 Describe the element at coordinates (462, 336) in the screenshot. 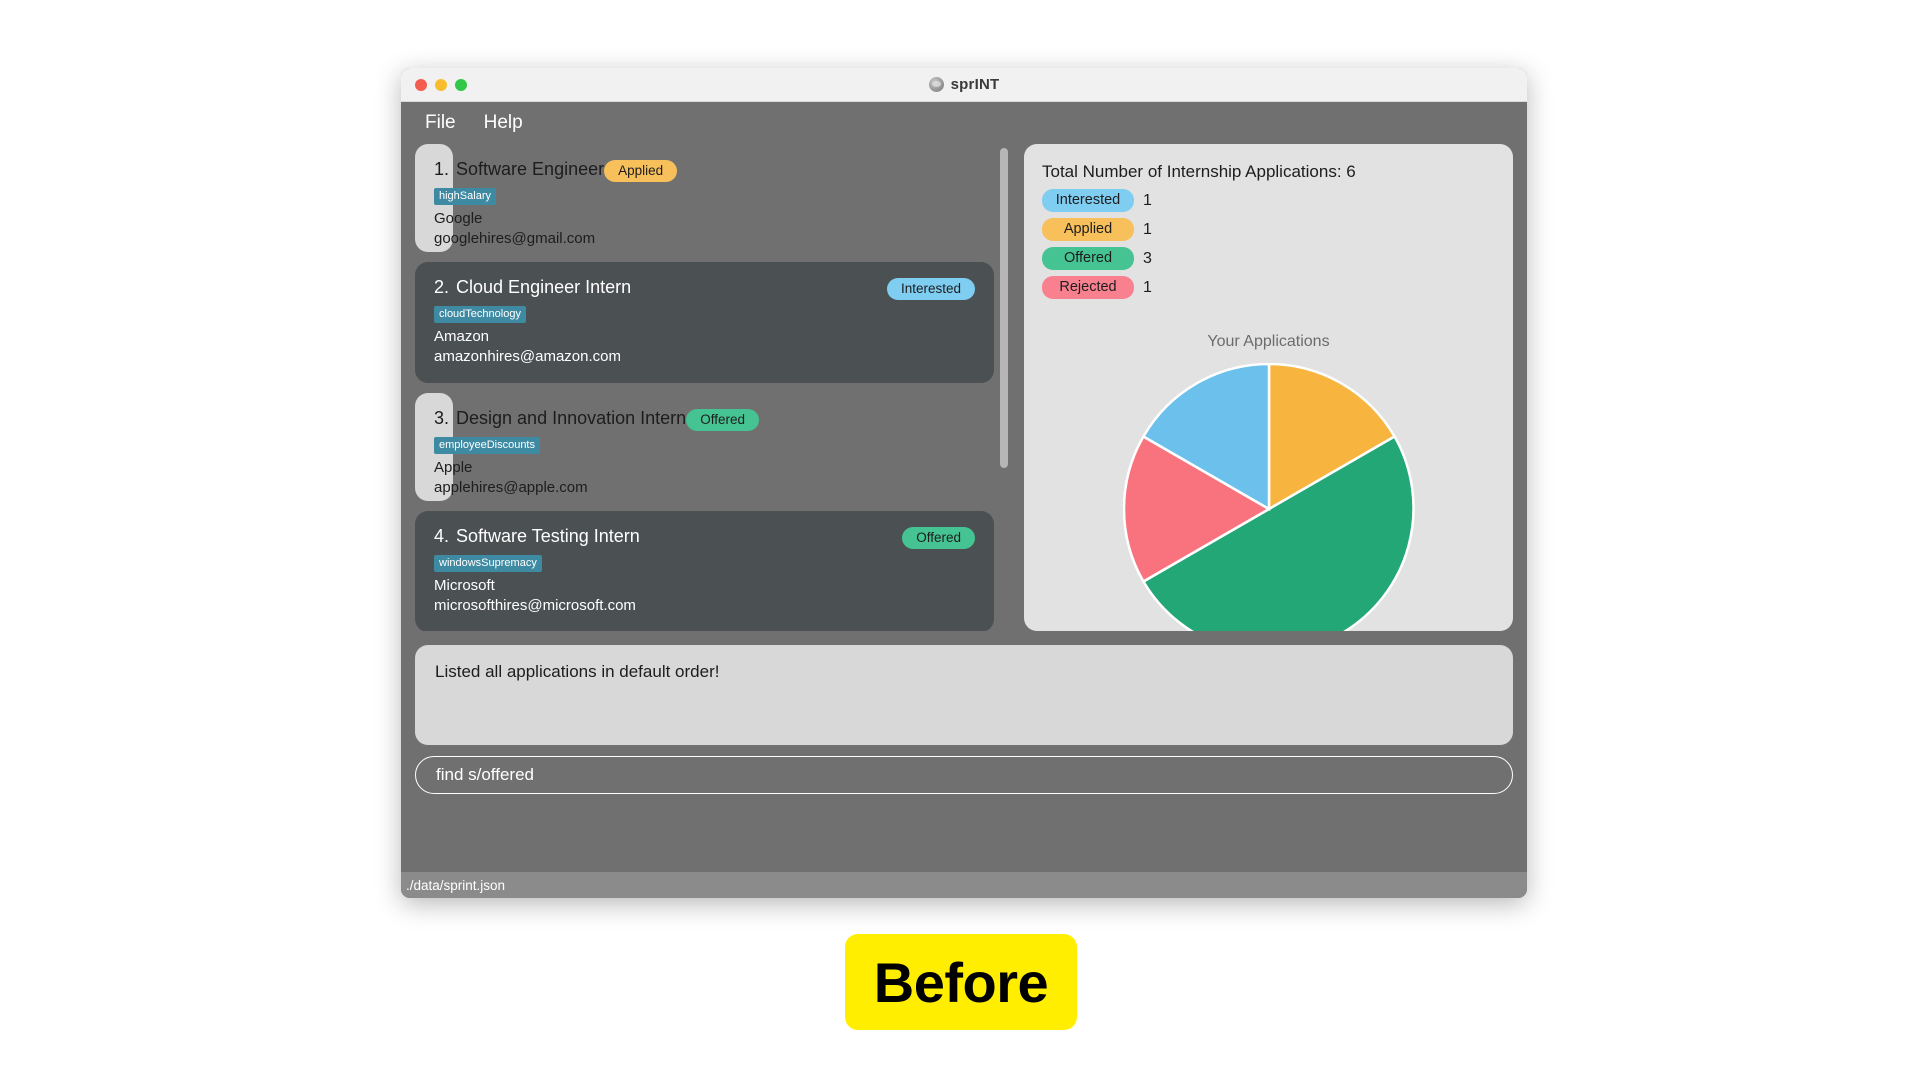

I see `application-company: Amazon` at that location.